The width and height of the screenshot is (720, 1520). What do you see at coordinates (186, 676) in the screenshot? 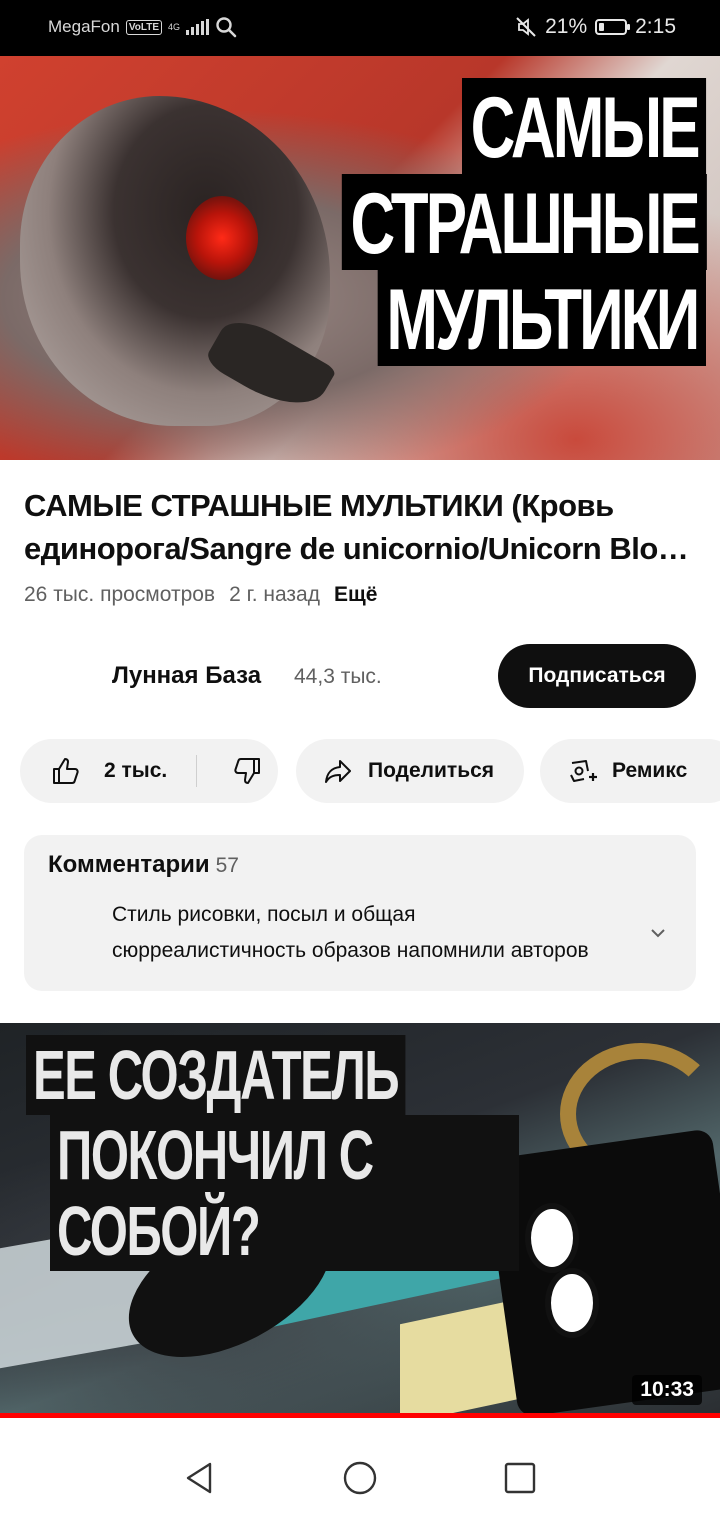
I see `channel-name: Лунная База` at bounding box center [186, 676].